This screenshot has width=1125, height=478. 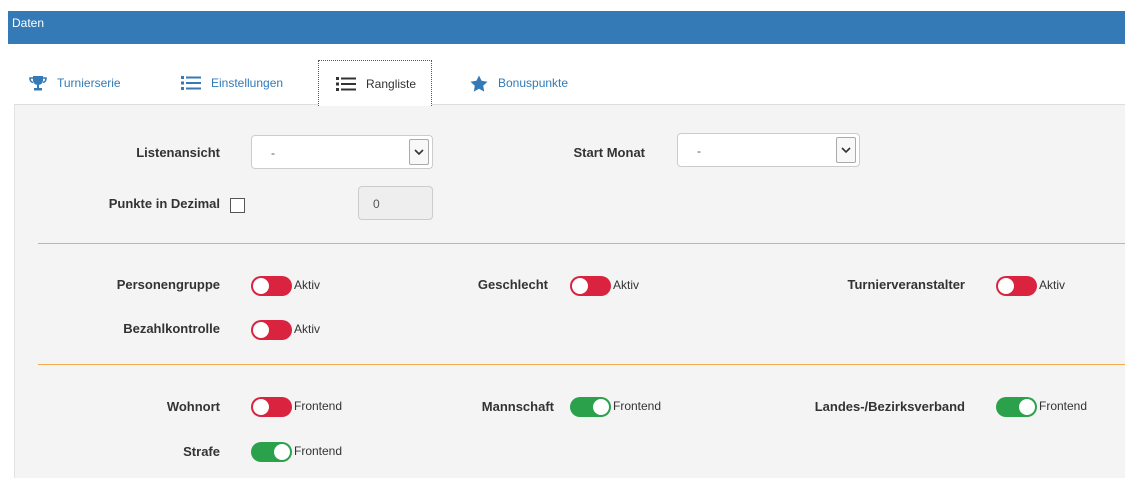 What do you see at coordinates (1052, 285) in the screenshot?
I see `turnierveranstalter-status: Aktiv` at bounding box center [1052, 285].